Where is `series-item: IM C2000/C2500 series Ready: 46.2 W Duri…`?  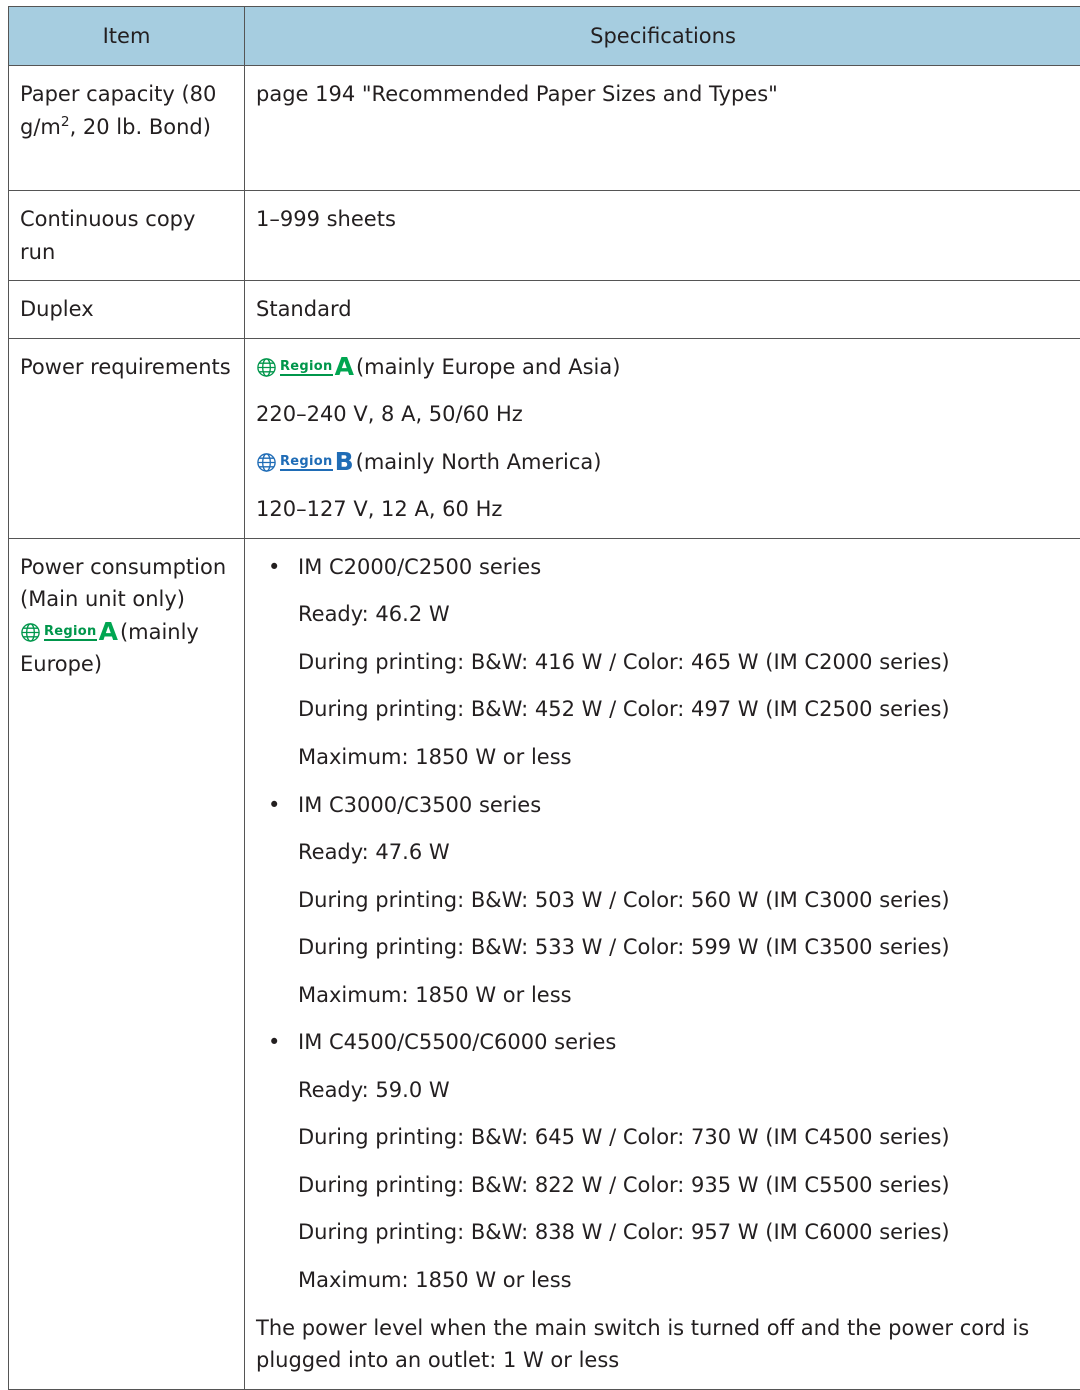 series-item: IM C2000/C2500 series Ready: 46.2 W Duri… is located at coordinates (684, 662).